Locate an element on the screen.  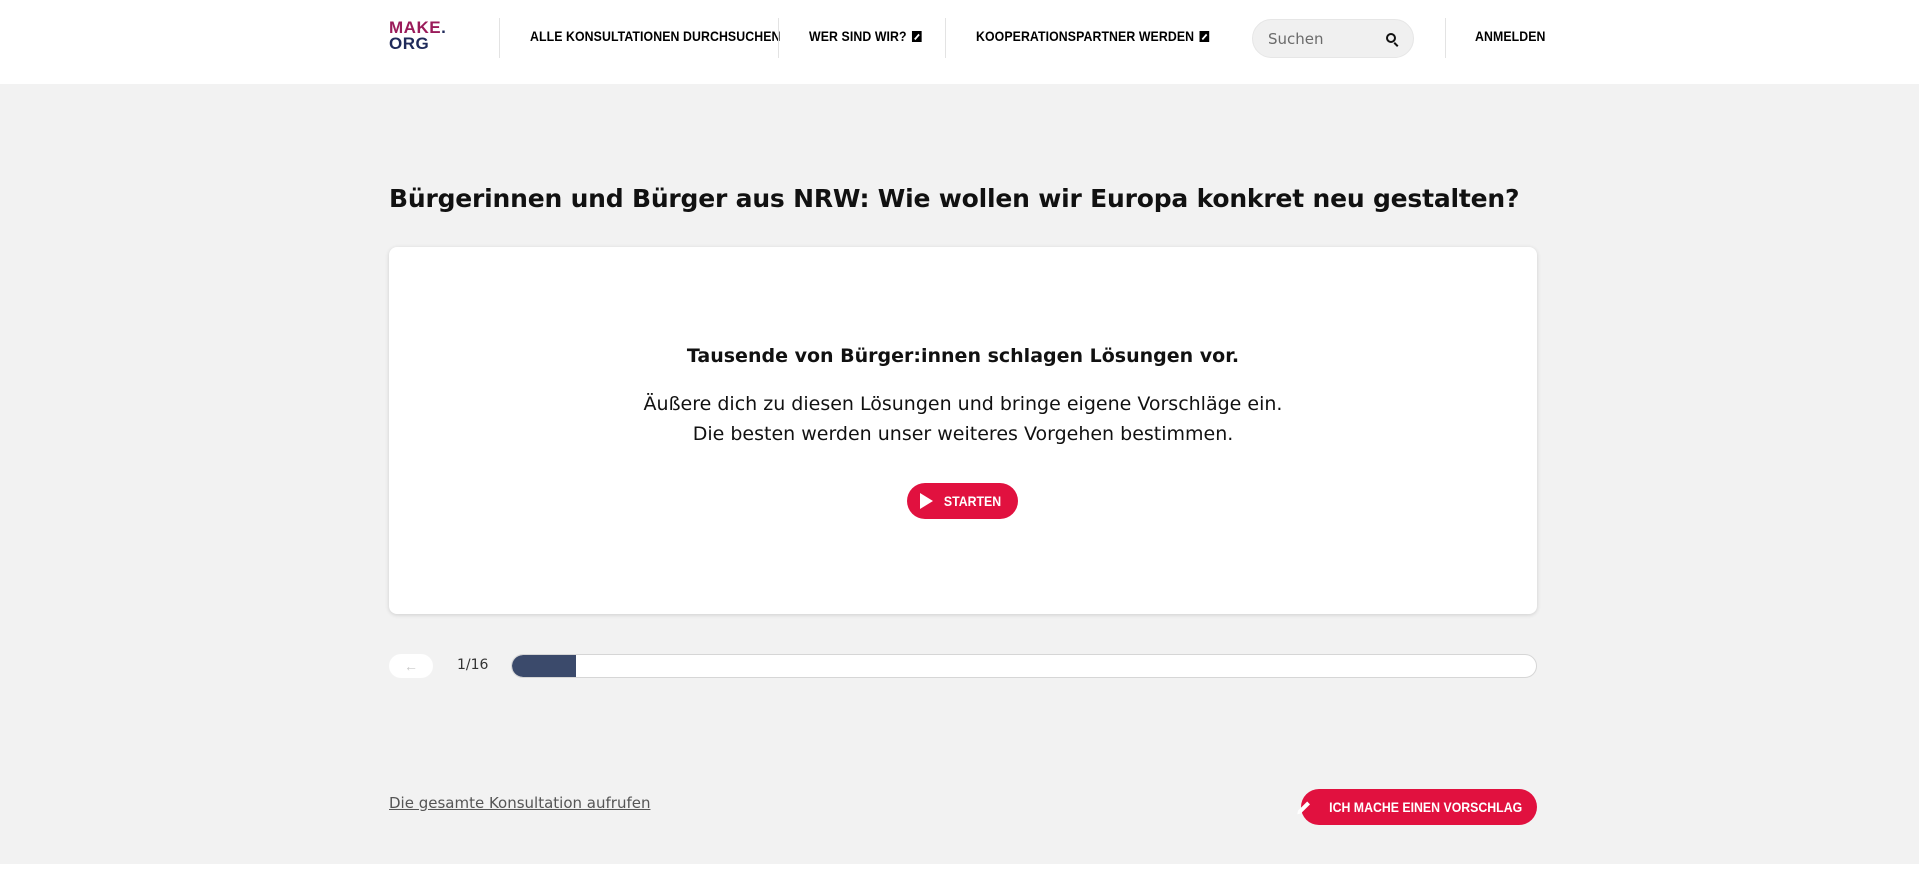
nav-who-we-are: WER SIND WIR? is located at coordinates (865, 36).